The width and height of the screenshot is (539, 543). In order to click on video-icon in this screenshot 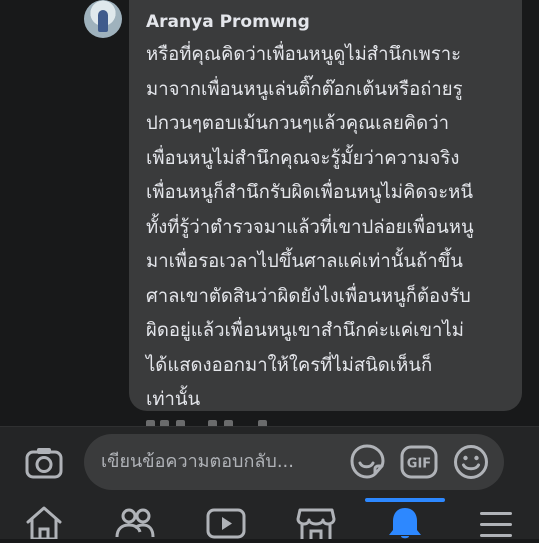, I will do `click(226, 521)`.